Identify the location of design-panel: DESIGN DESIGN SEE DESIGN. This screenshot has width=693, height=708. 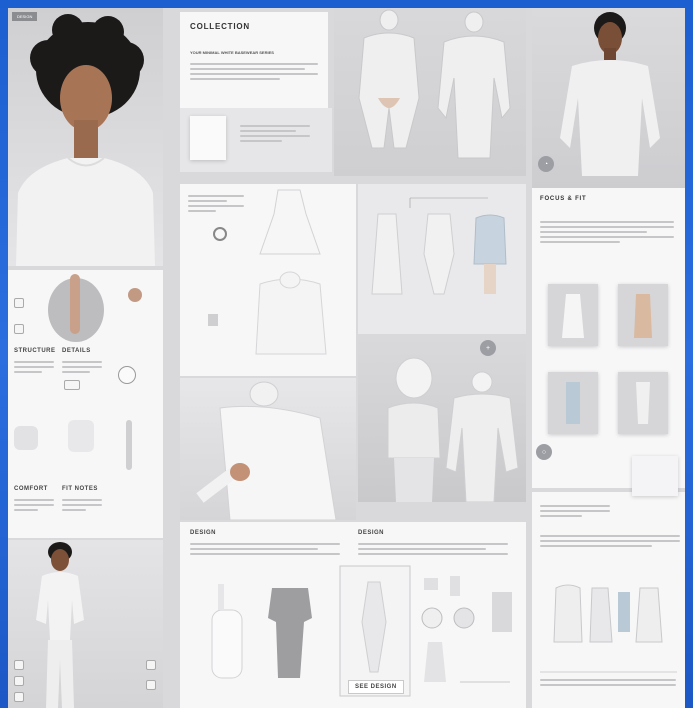
(353, 615).